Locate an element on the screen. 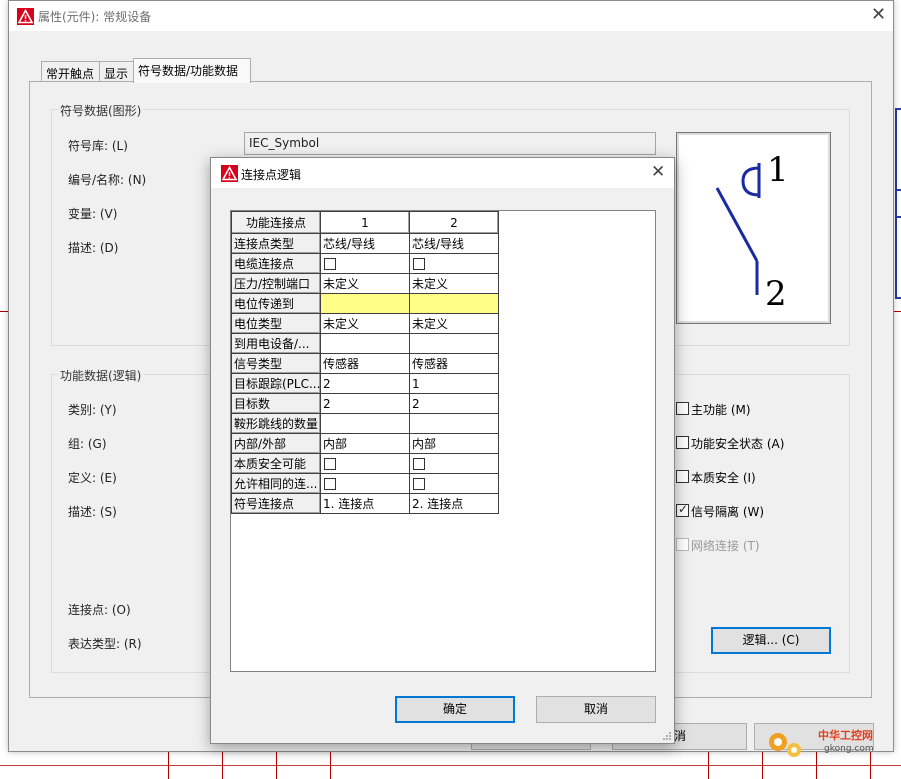 This screenshot has width=901, height=779. symbol-library-field: IEC_Symbol is located at coordinates (450, 143).